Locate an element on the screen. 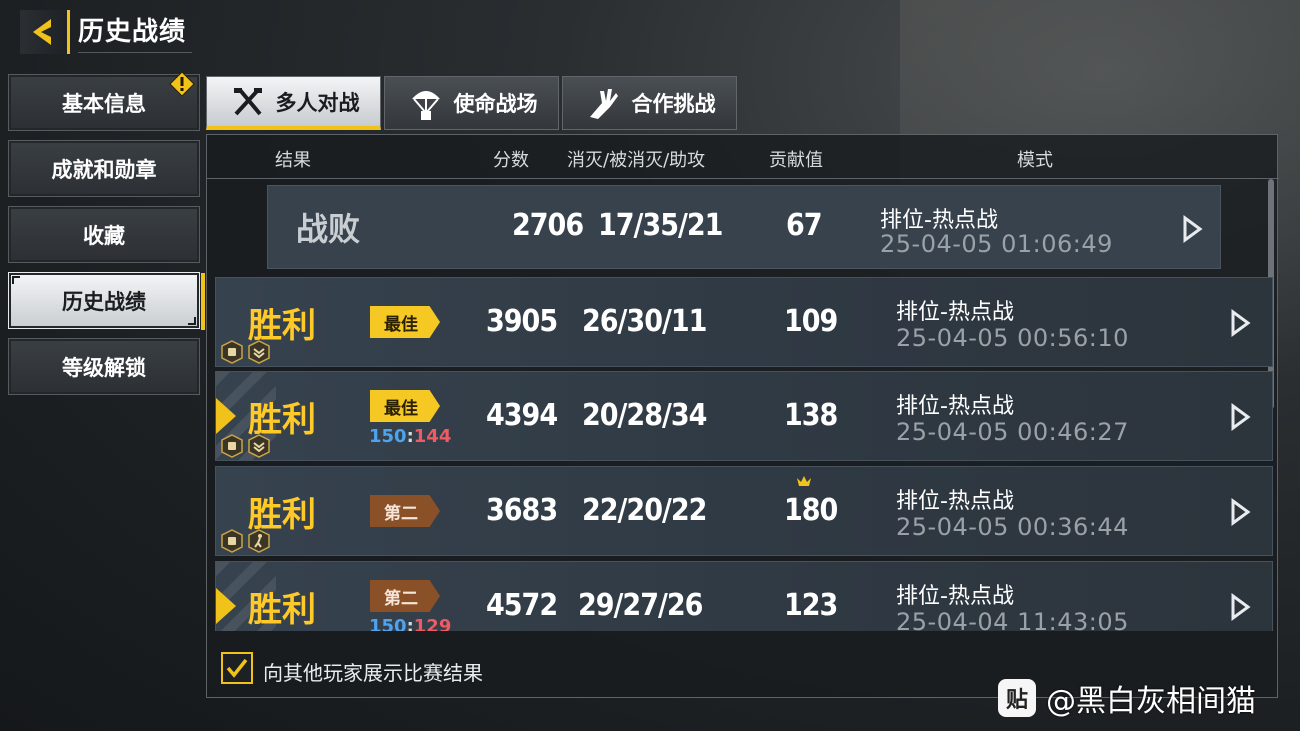 This screenshot has width=1300, height=731. match-contribution: 109 is located at coordinates (811, 321).